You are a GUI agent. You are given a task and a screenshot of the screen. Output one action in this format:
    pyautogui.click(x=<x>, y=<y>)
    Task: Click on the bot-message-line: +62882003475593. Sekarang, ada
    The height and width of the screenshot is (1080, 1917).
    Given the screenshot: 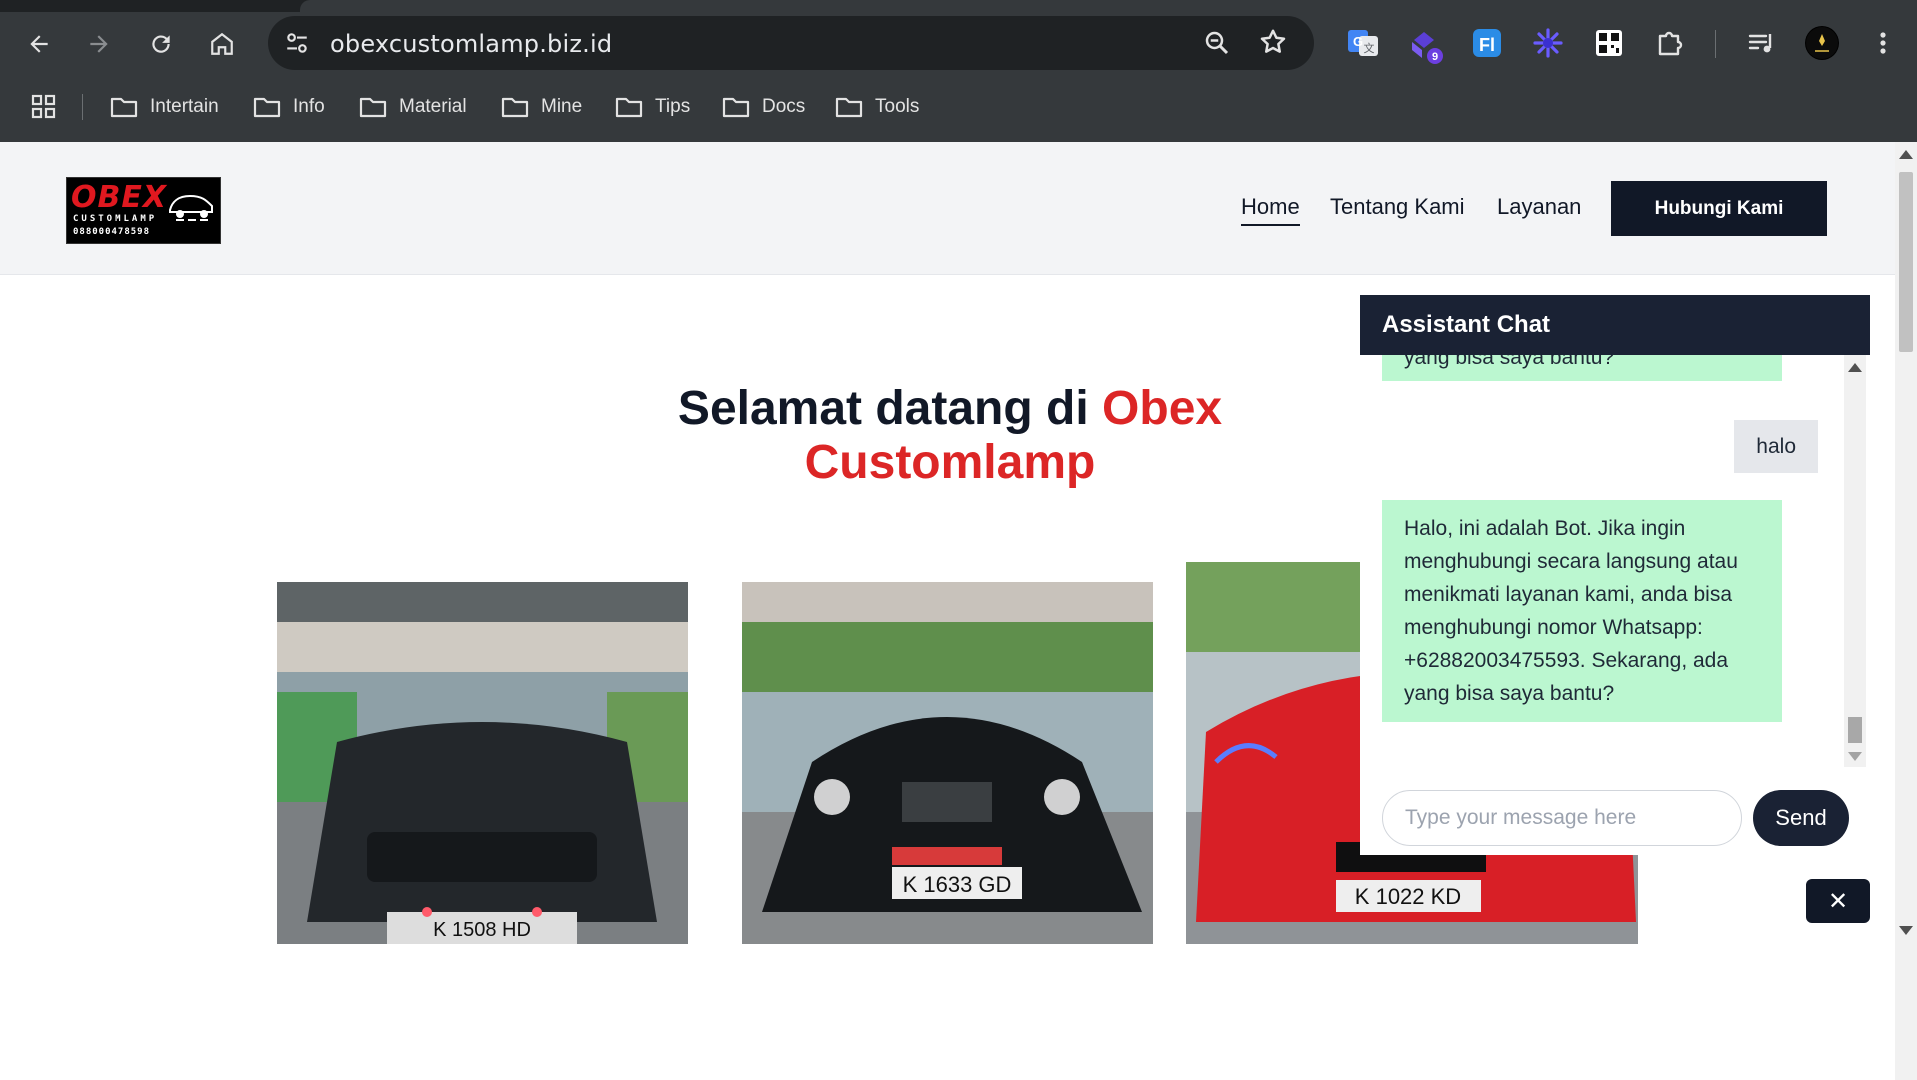 What is the action you would take?
    pyautogui.click(x=1566, y=660)
    